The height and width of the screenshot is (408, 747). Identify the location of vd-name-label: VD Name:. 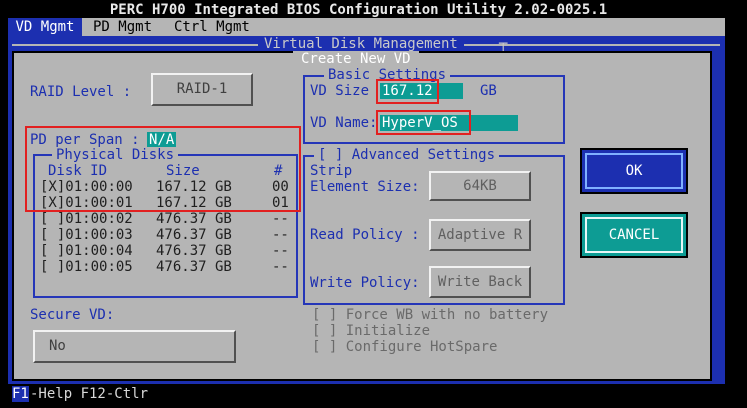
(344, 123).